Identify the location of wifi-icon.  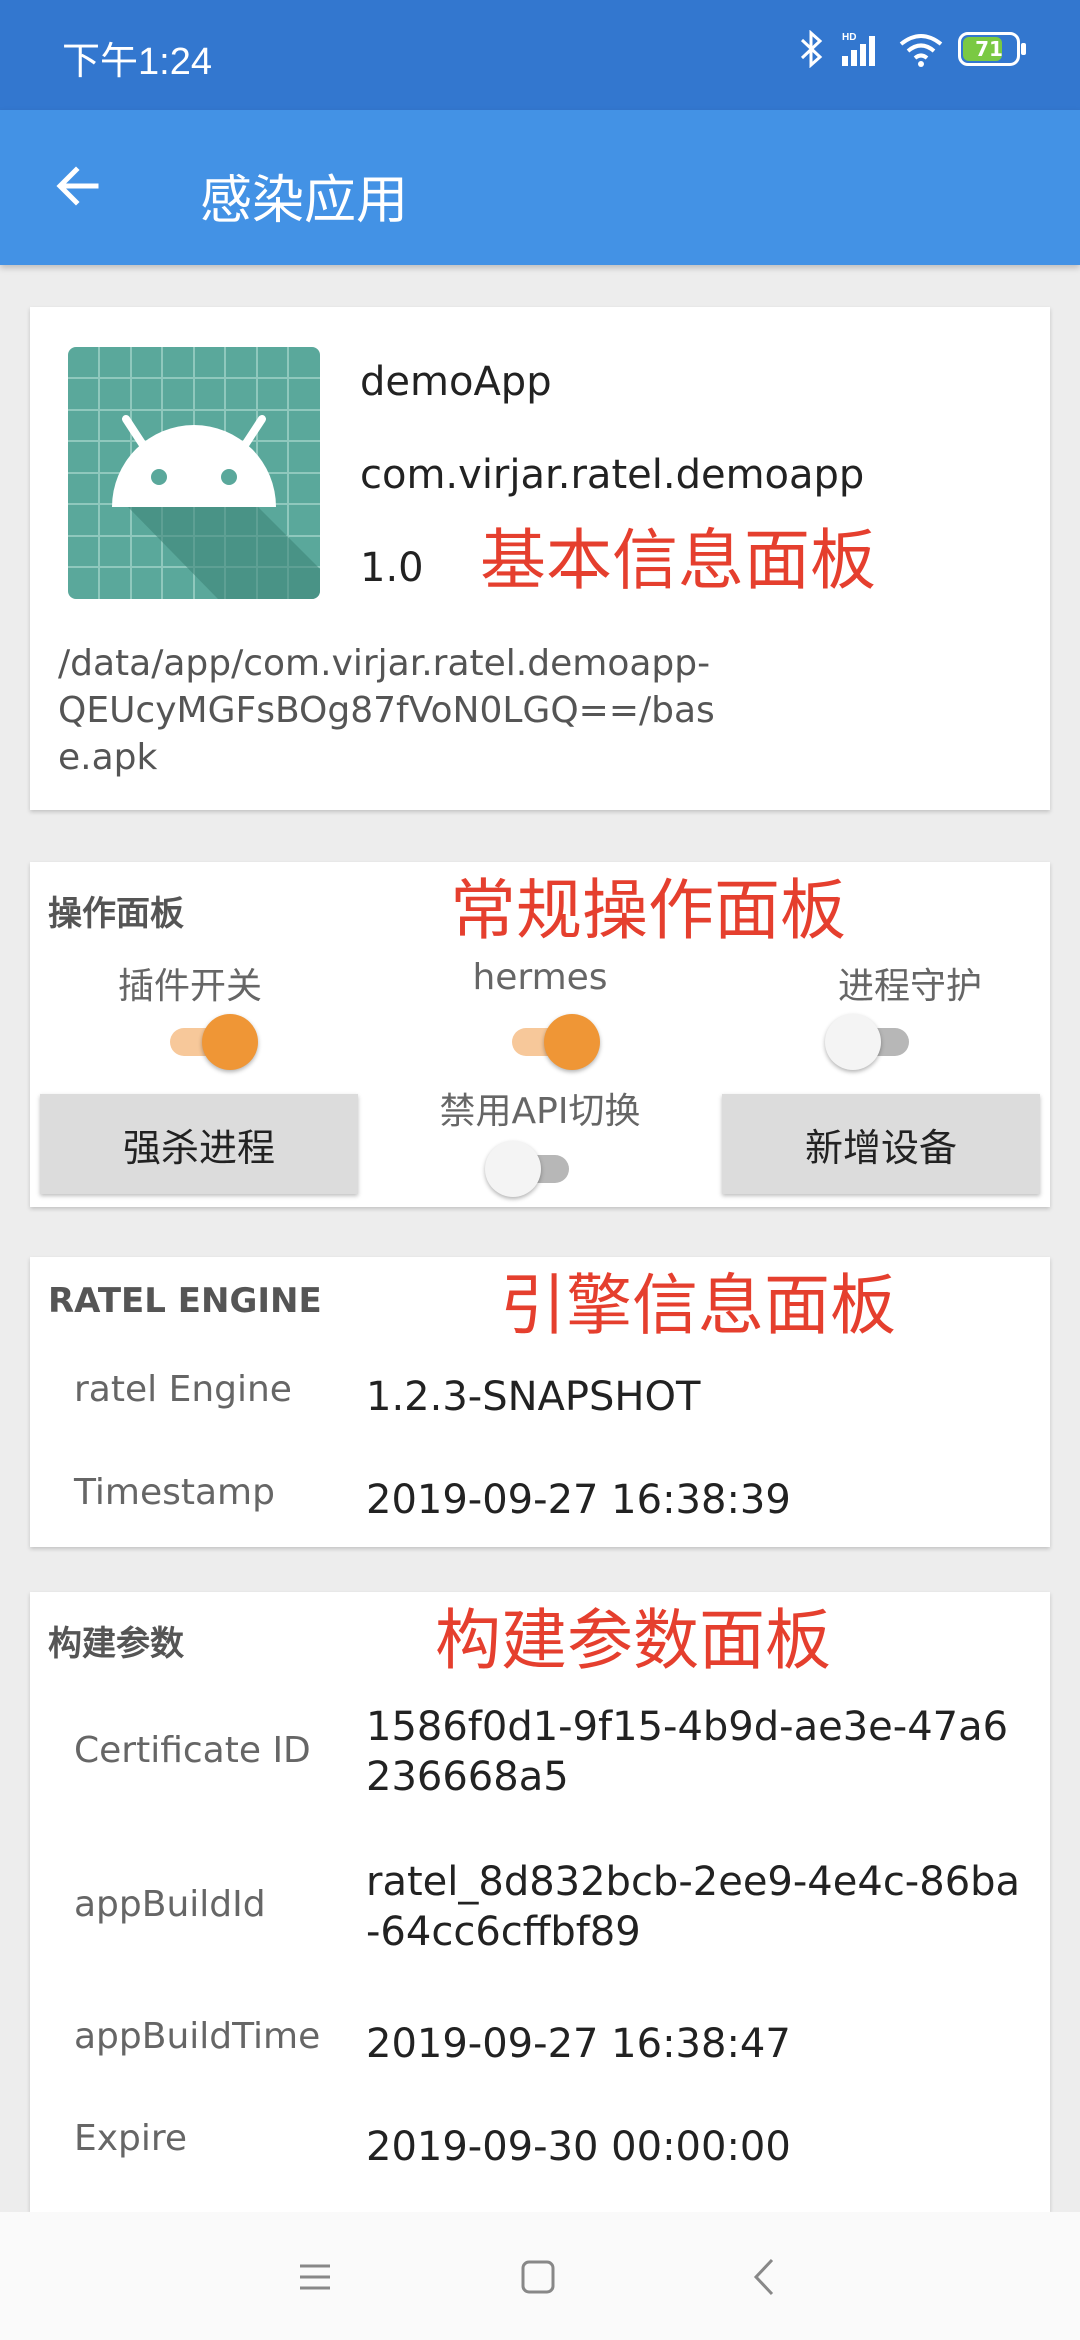
(921, 50).